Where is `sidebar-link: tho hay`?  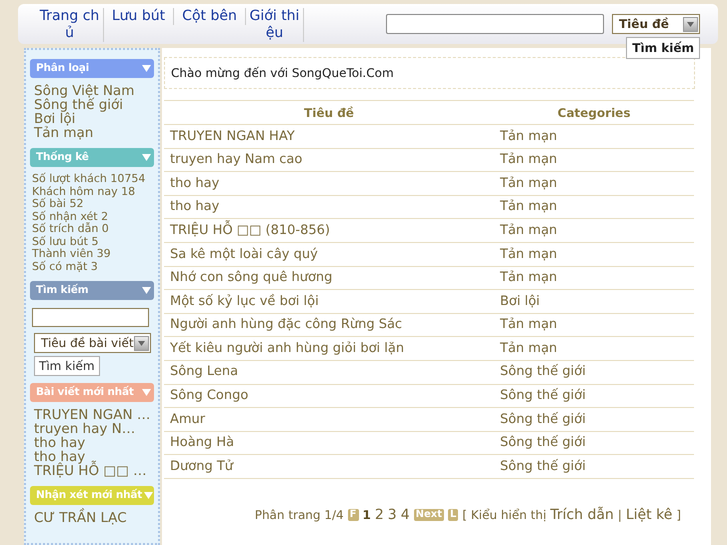 sidebar-link: tho hay is located at coordinates (92, 443).